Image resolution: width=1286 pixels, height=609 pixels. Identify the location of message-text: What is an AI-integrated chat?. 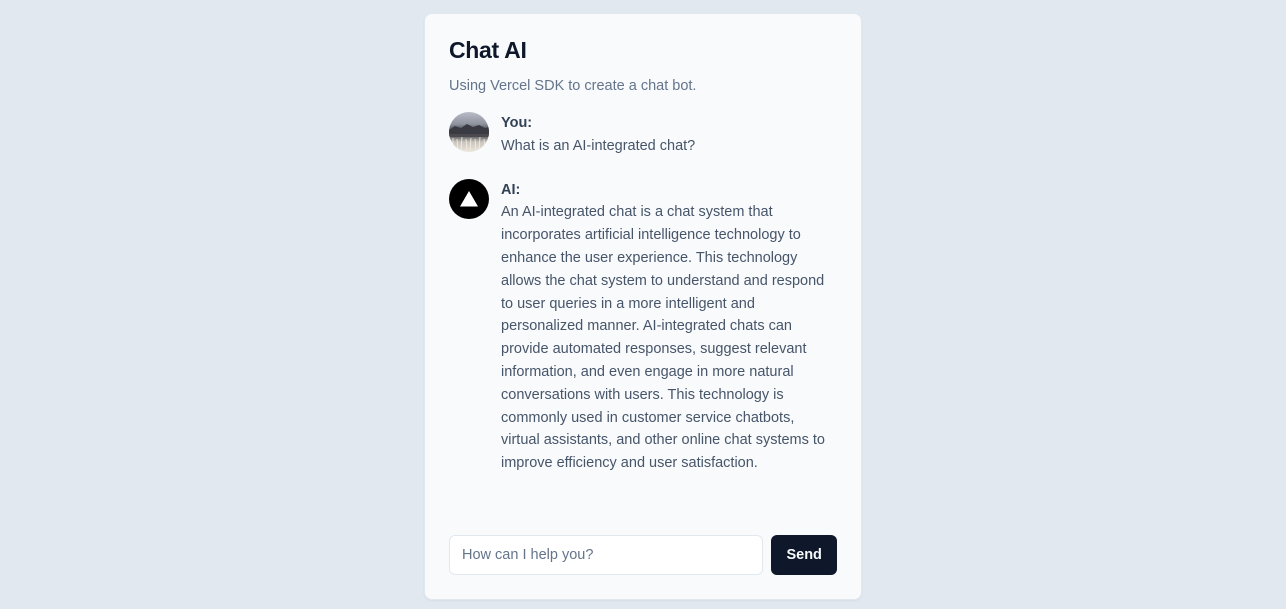
(598, 145).